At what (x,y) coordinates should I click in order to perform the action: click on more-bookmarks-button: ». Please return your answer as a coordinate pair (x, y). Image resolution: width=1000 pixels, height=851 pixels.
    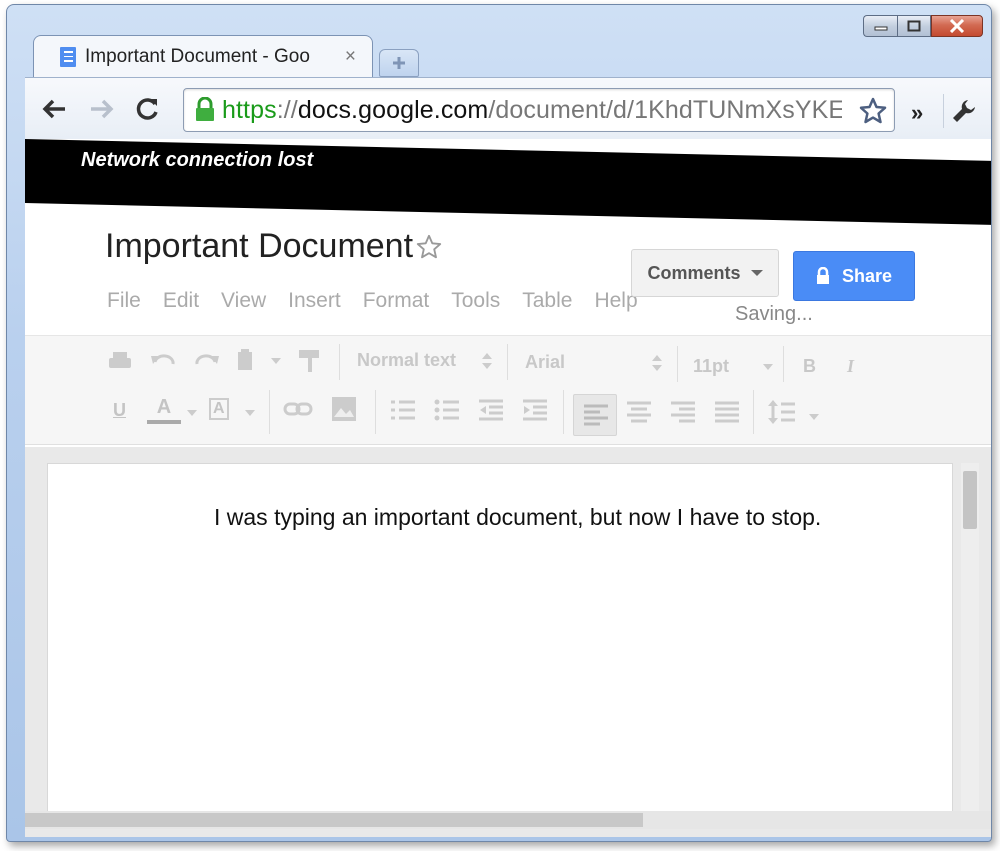
    Looking at the image, I should click on (917, 113).